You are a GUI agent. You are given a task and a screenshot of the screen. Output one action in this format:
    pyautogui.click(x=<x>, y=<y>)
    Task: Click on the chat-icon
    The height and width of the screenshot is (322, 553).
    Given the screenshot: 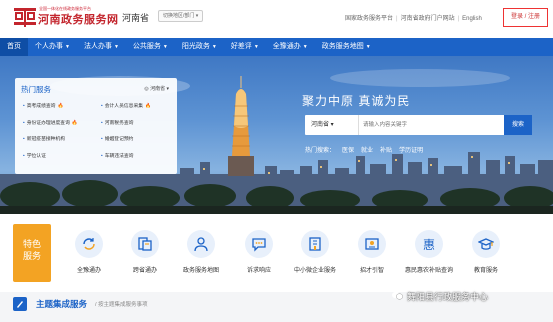 What is the action you would take?
    pyautogui.click(x=259, y=244)
    